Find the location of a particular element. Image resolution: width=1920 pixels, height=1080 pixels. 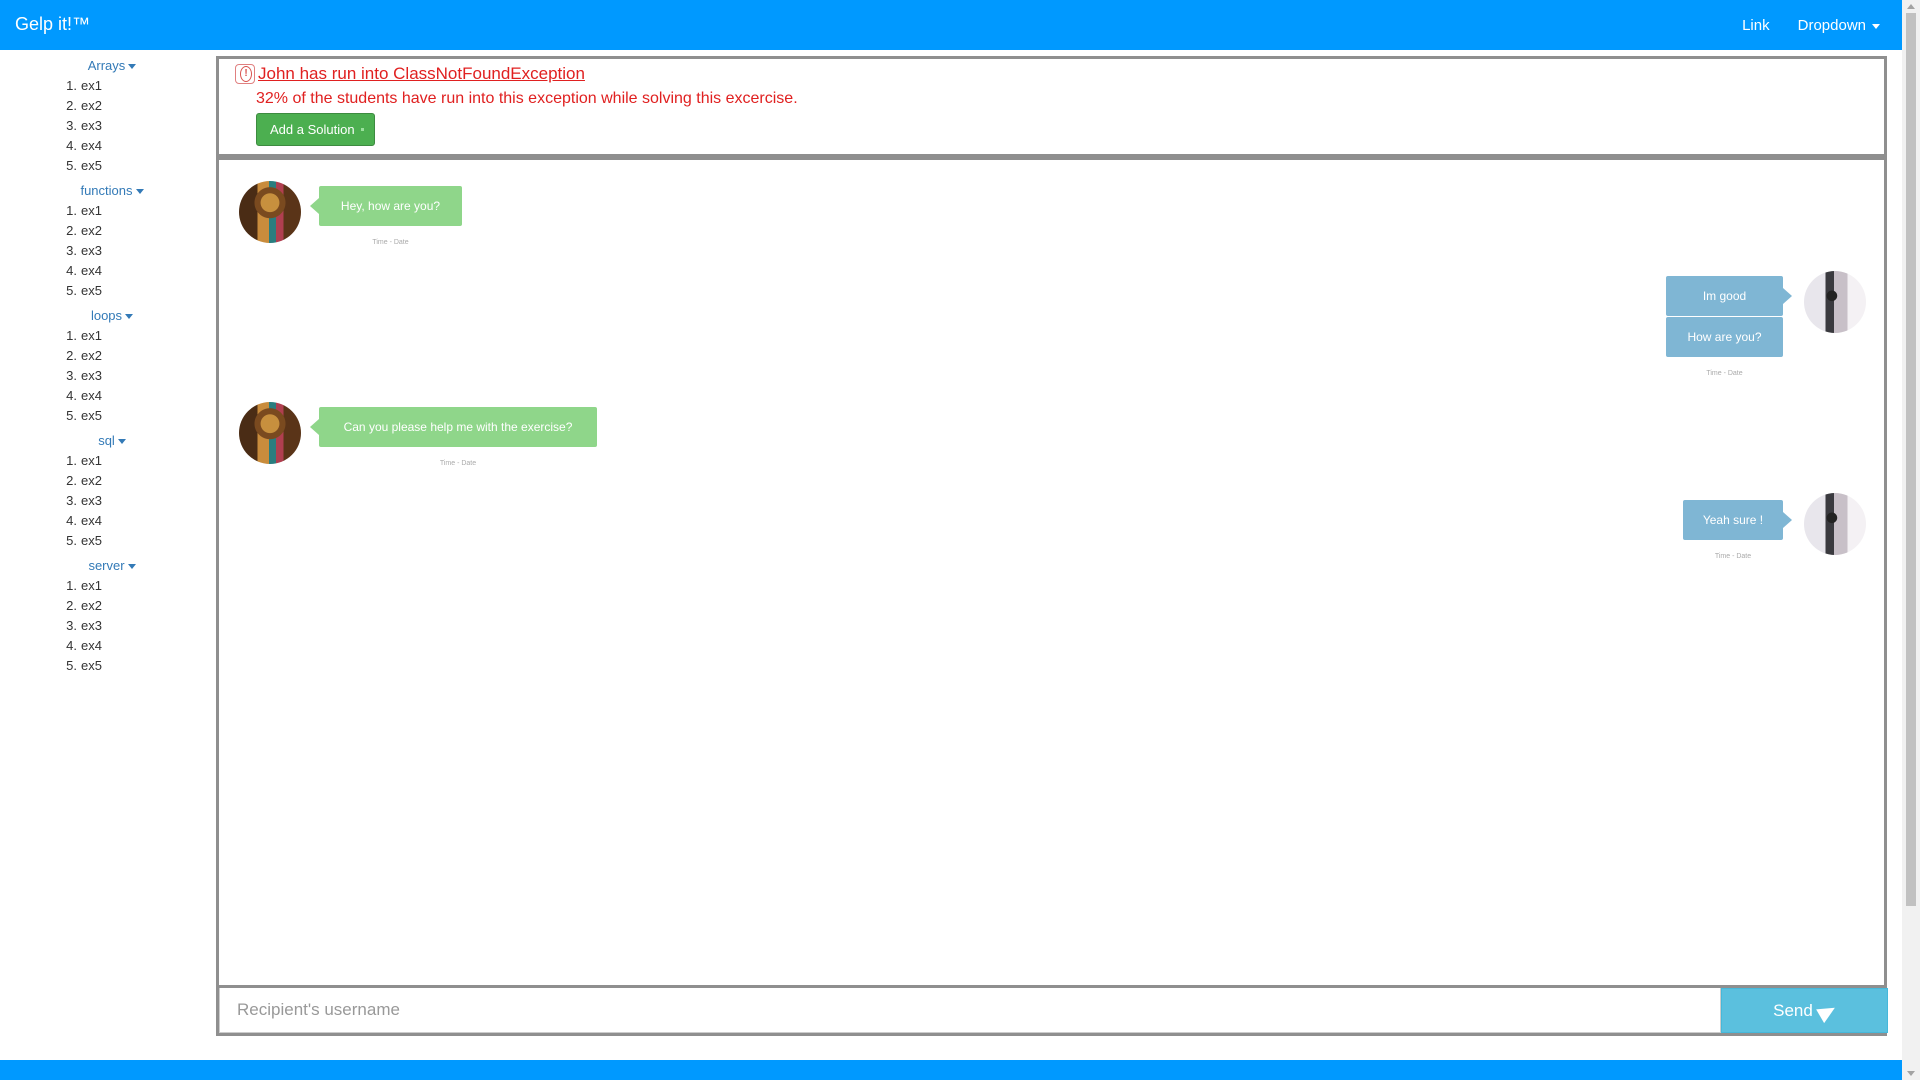

avatar is located at coordinates (1835, 524).